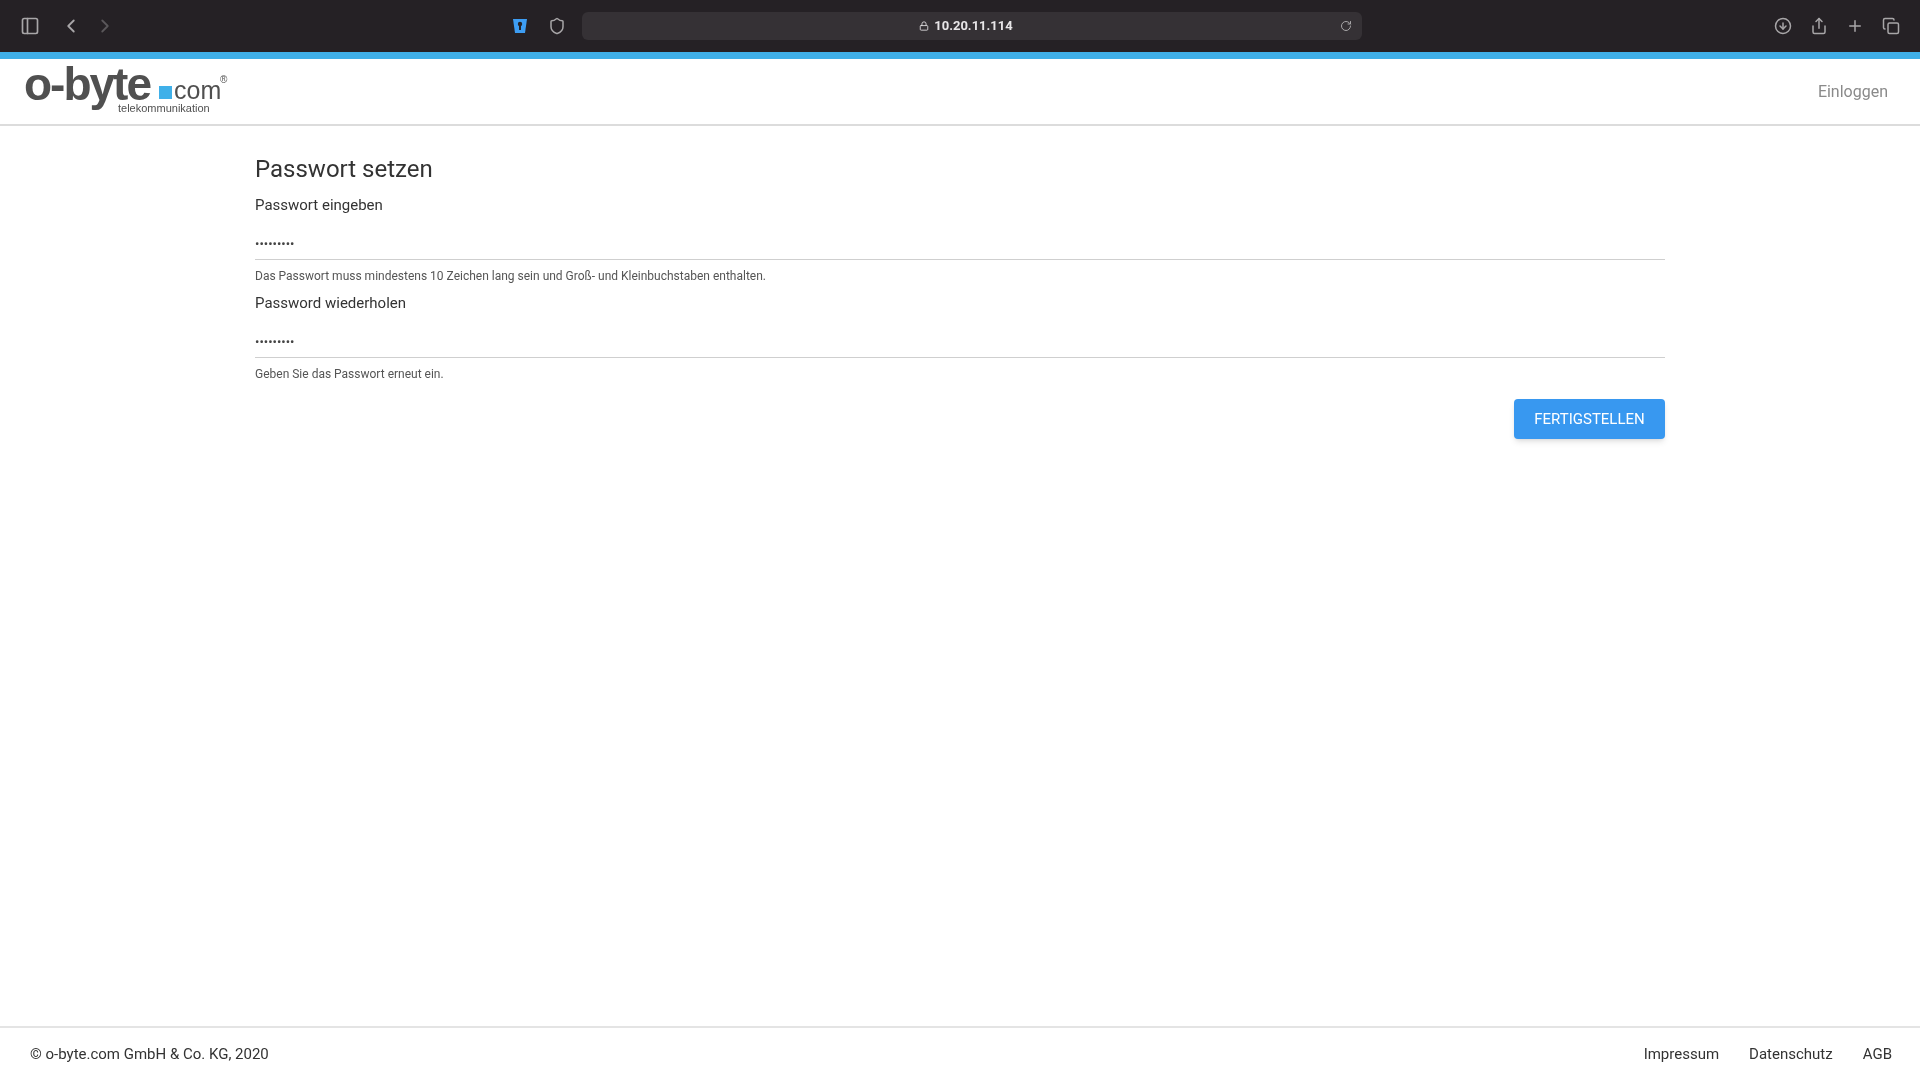 The image size is (1920, 1080). What do you see at coordinates (1891, 26) in the screenshot?
I see `tabs-overview-icon` at bounding box center [1891, 26].